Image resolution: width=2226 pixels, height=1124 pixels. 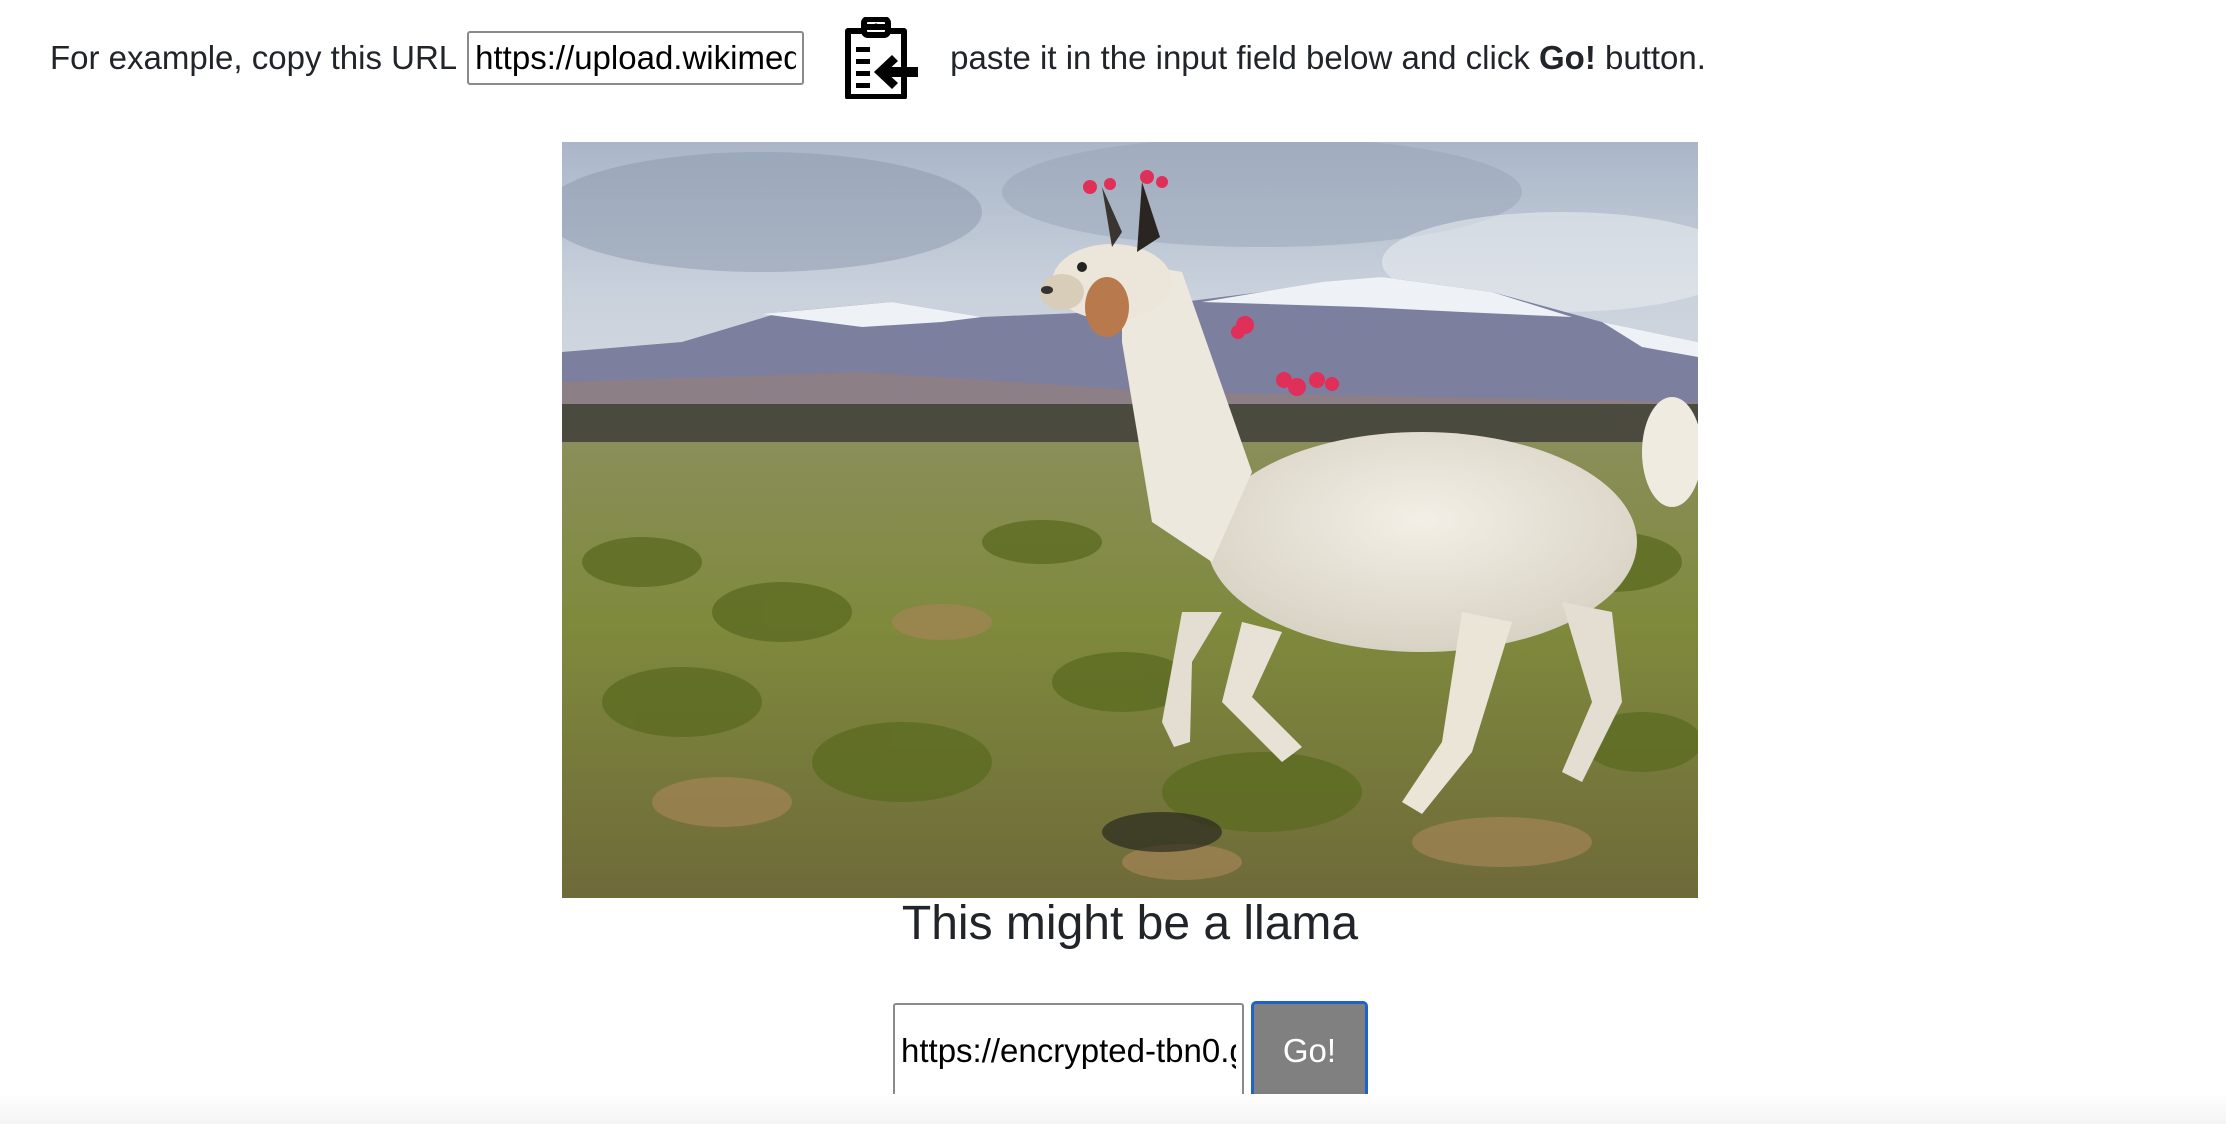 What do you see at coordinates (1309, 1051) in the screenshot?
I see `go-button: Go!` at bounding box center [1309, 1051].